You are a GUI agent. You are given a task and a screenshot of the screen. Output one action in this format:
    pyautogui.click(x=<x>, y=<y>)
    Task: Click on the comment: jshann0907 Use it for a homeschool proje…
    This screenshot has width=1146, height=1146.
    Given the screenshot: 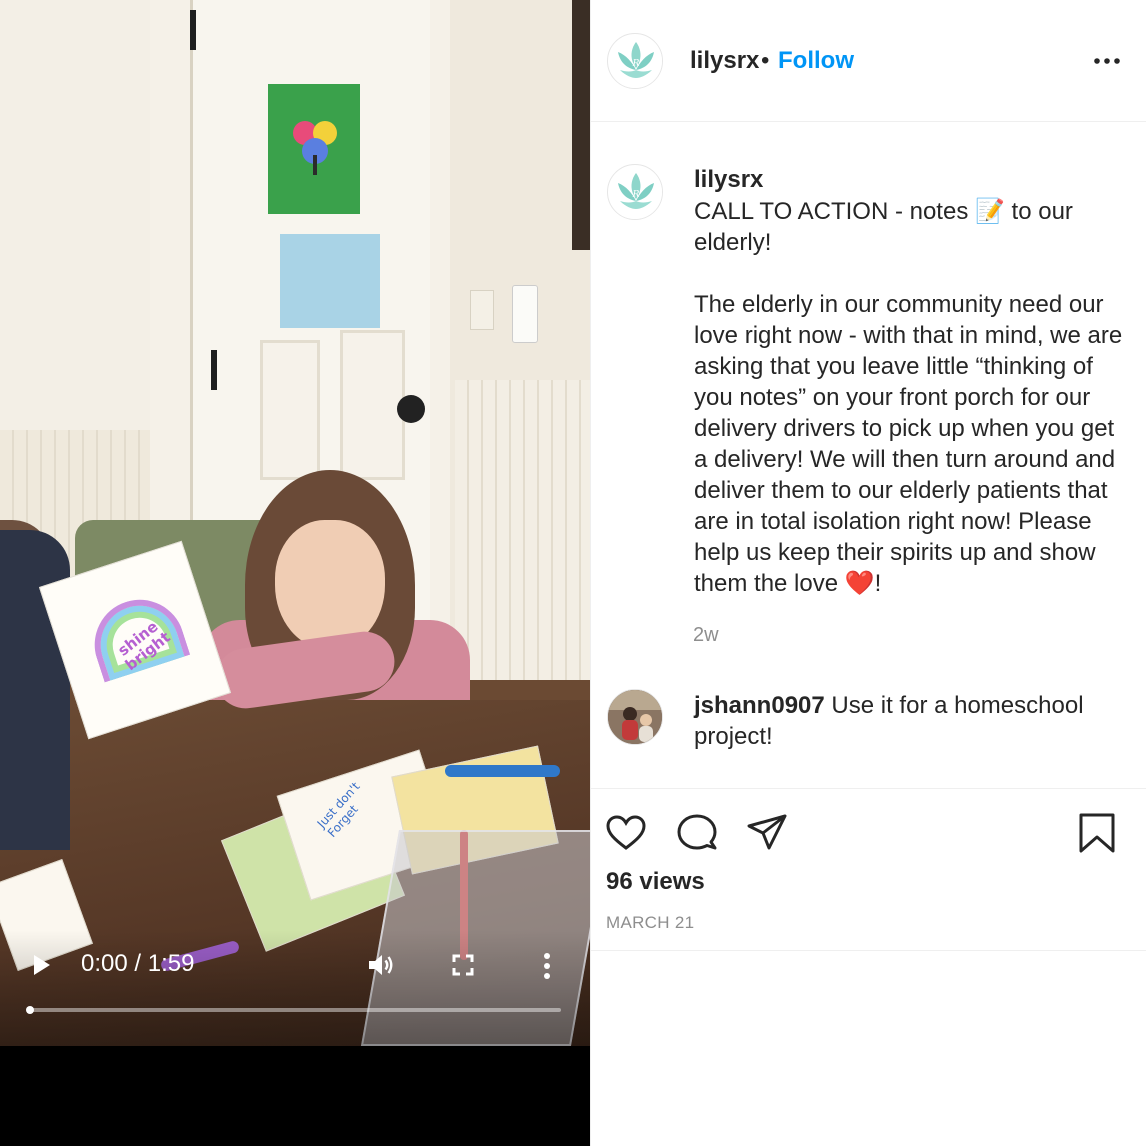 What is the action you would take?
    pyautogui.click(x=909, y=721)
    